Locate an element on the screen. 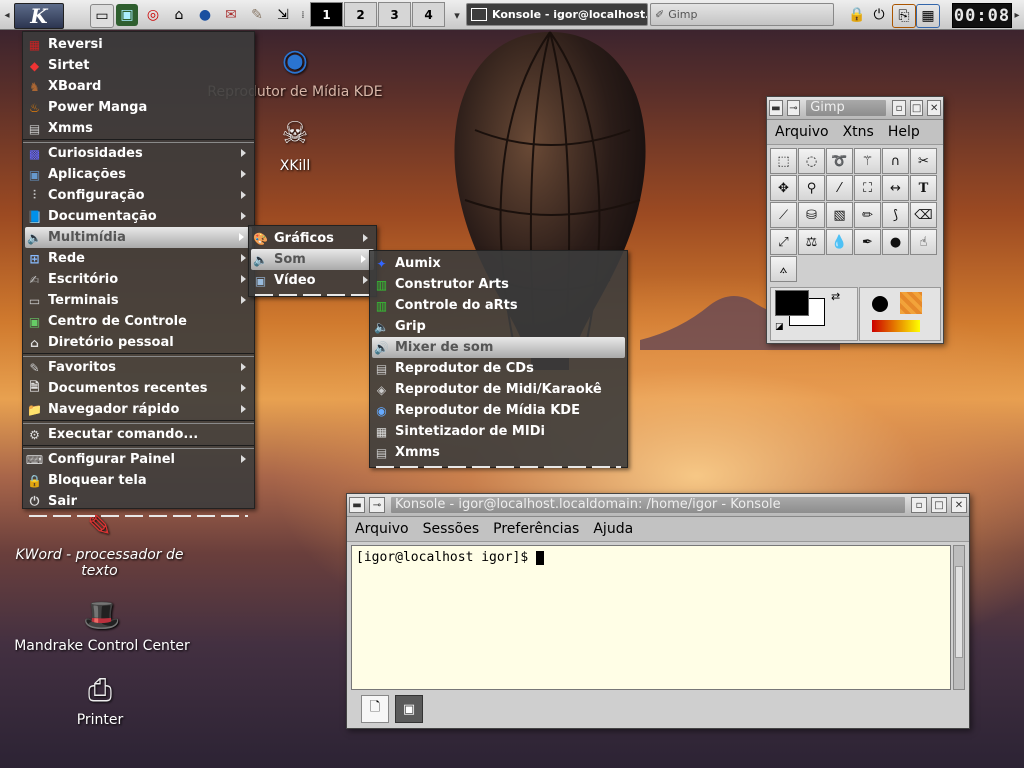  terminal-area: [igor@localhost igor]$ is located at coordinates (651, 617).